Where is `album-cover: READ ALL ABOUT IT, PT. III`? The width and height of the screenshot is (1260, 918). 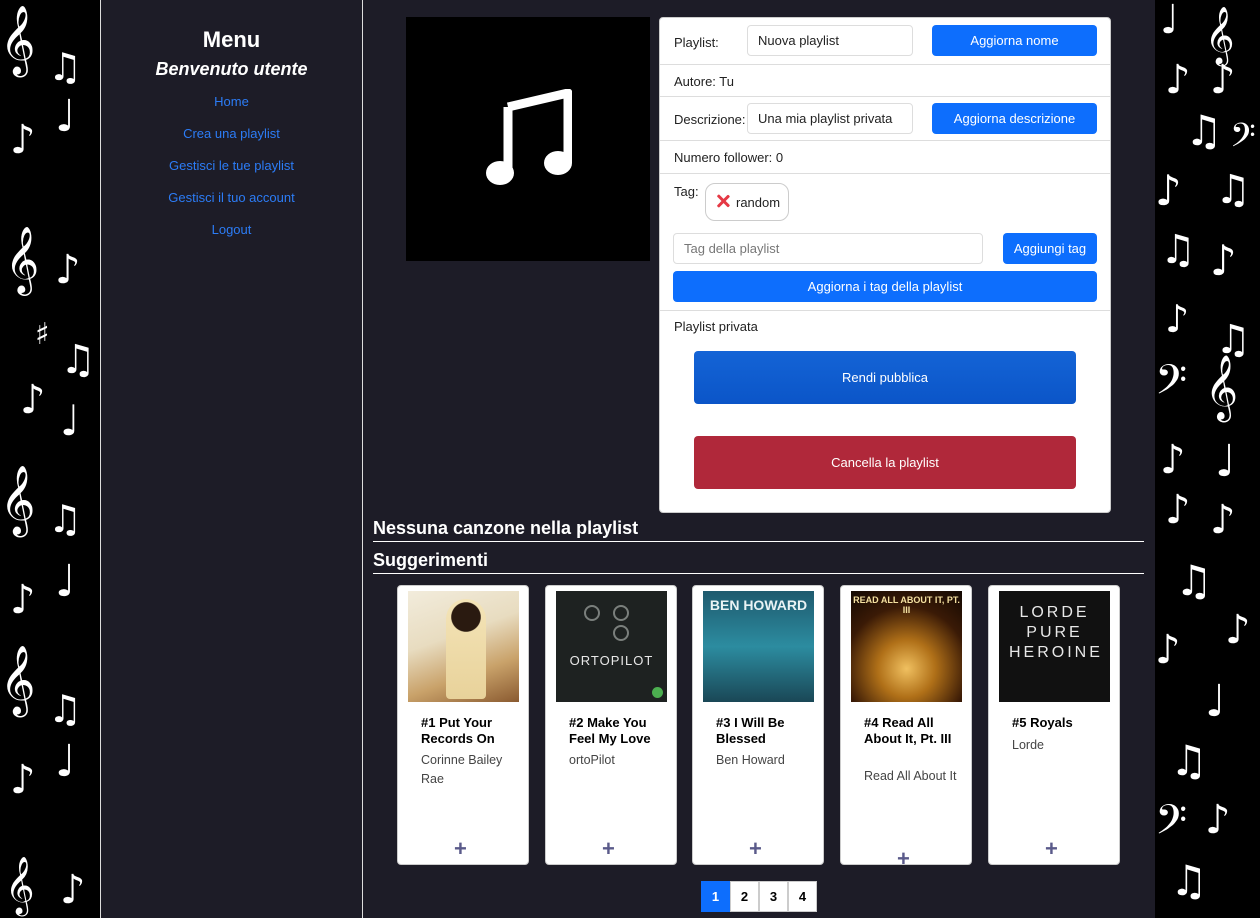 album-cover: READ ALL ABOUT IT, PT. III is located at coordinates (906, 646).